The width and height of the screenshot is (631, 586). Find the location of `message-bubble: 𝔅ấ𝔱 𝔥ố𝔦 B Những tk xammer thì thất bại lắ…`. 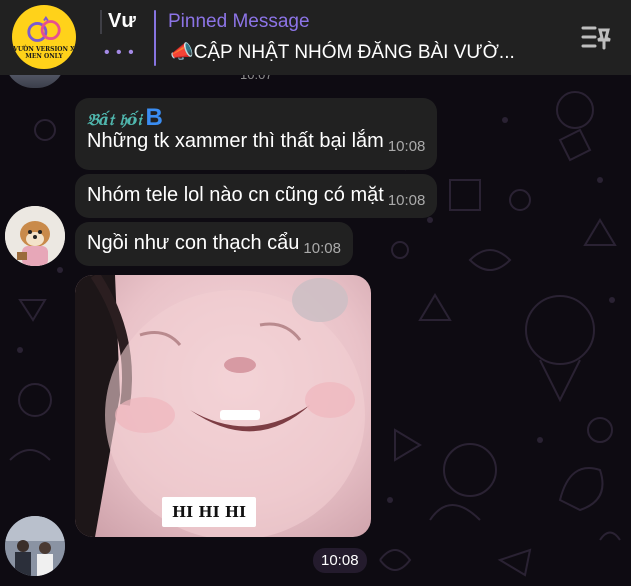

message-bubble: 𝔅ấ𝔱 𝔥ố𝔦 B Những tk xammer thì thất bại lắ… is located at coordinates (256, 134).